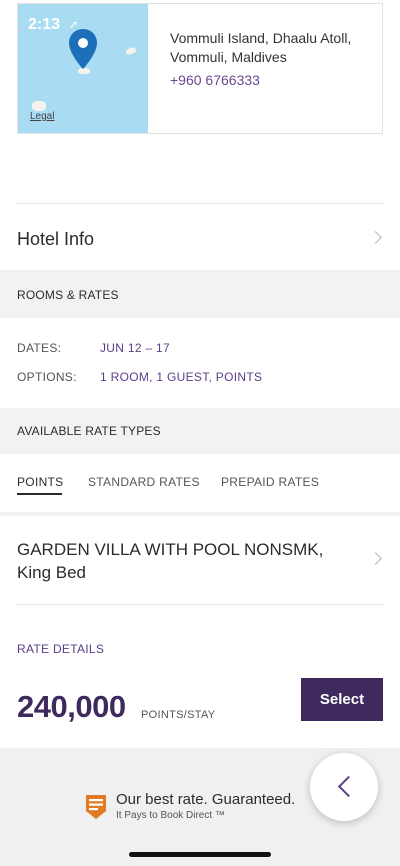 This screenshot has width=400, height=866. I want to click on best-rate-text: Our best rate. Guaranteed., so click(206, 799).